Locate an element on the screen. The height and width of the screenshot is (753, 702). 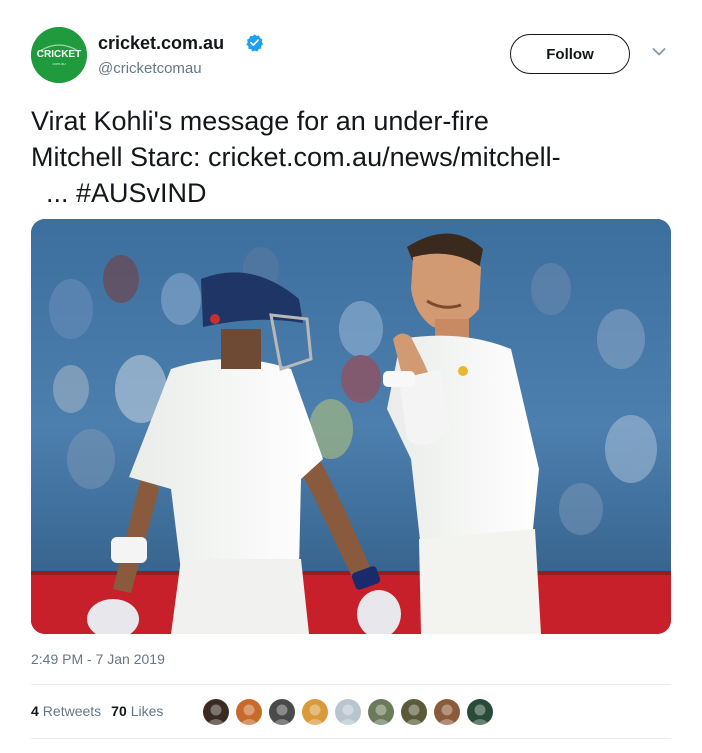
likes-stat: 70 Likes is located at coordinates (137, 711).